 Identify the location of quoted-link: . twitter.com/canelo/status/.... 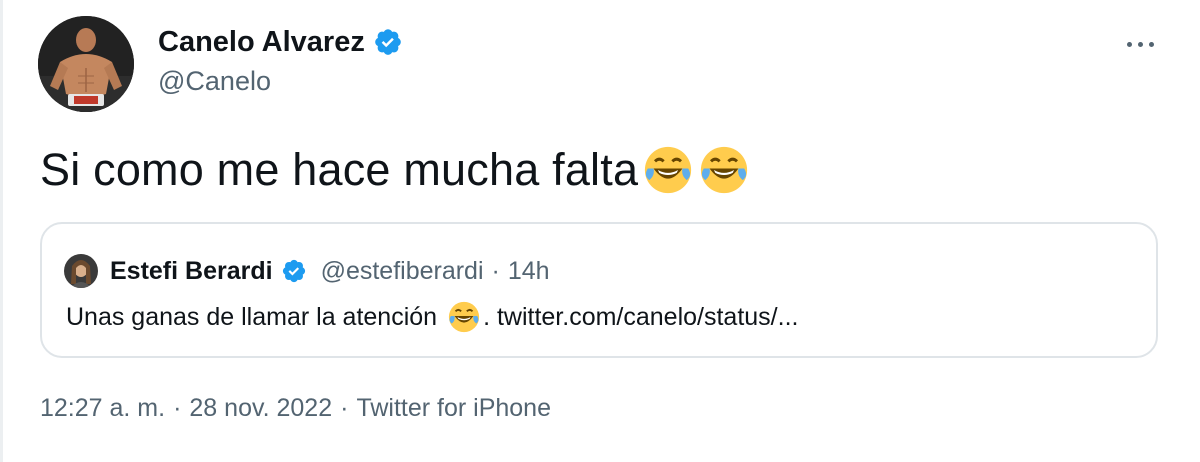
(640, 317).